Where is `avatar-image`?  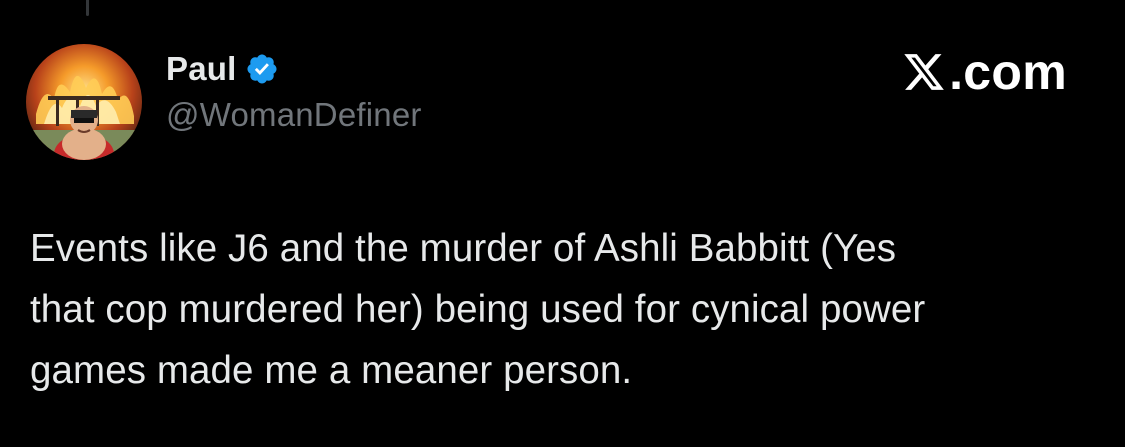
avatar-image is located at coordinates (84, 102).